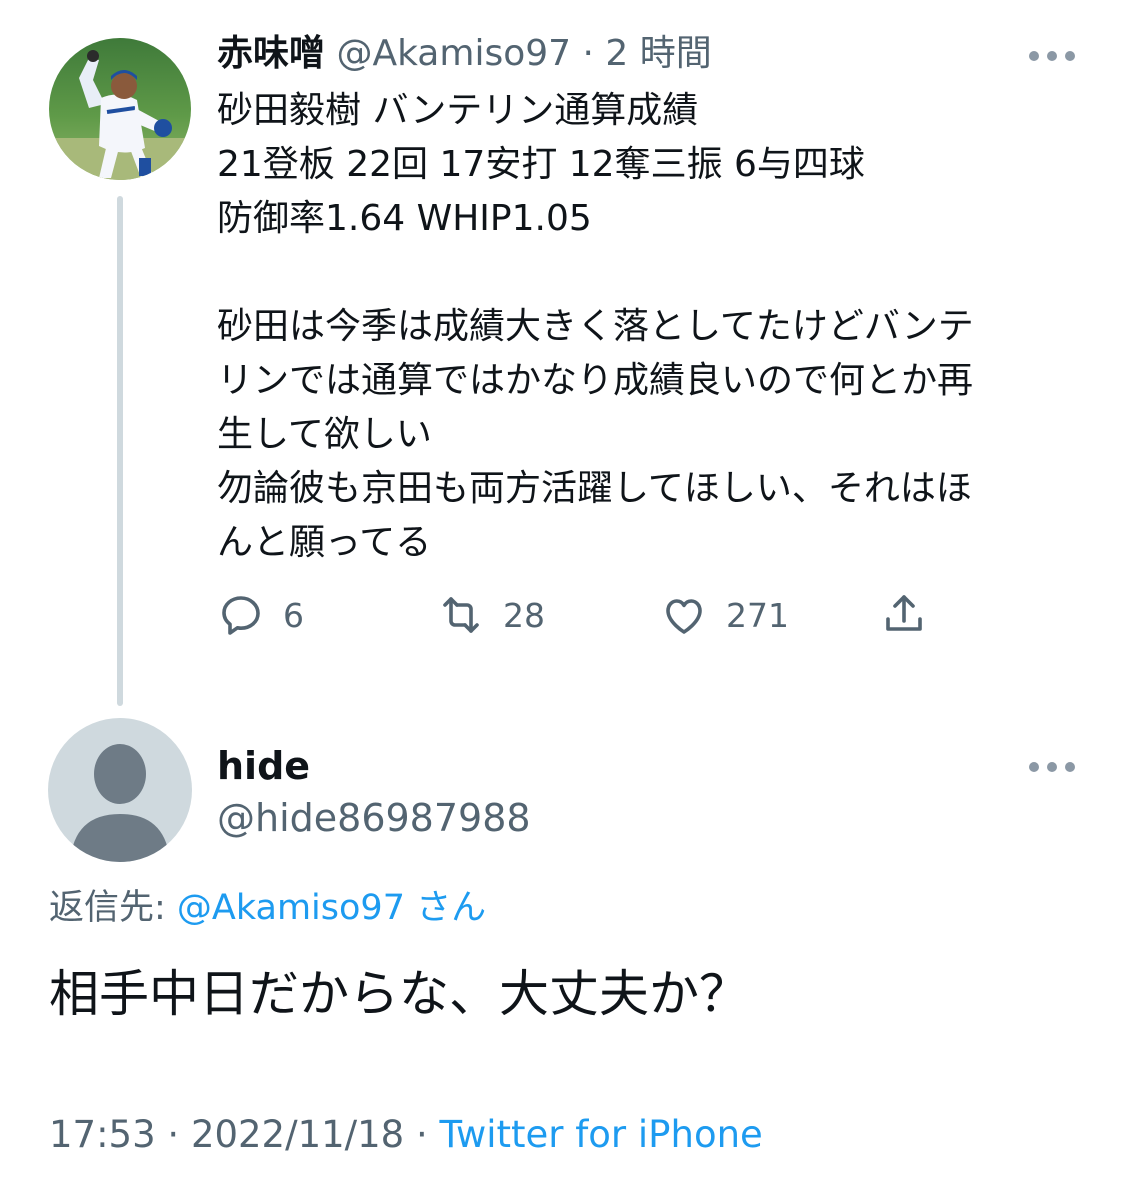 The width and height of the screenshot is (1125, 1188). I want to click on tweet-header: 赤味噌 @Akamiso97 · 2 時間, so click(464, 54).